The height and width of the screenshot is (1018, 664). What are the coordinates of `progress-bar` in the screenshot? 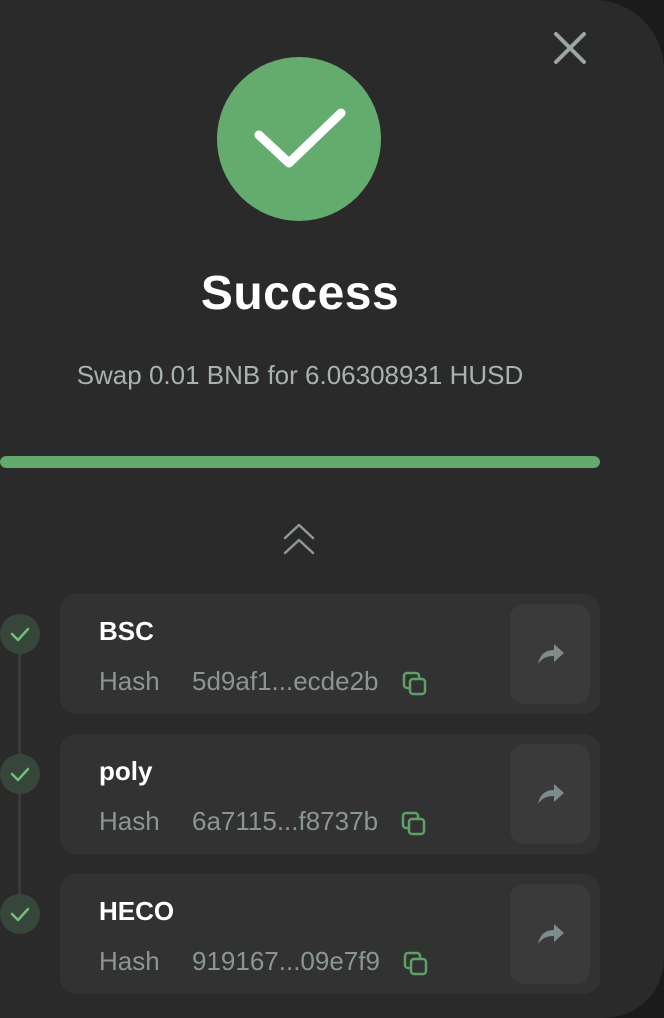 It's located at (300, 462).